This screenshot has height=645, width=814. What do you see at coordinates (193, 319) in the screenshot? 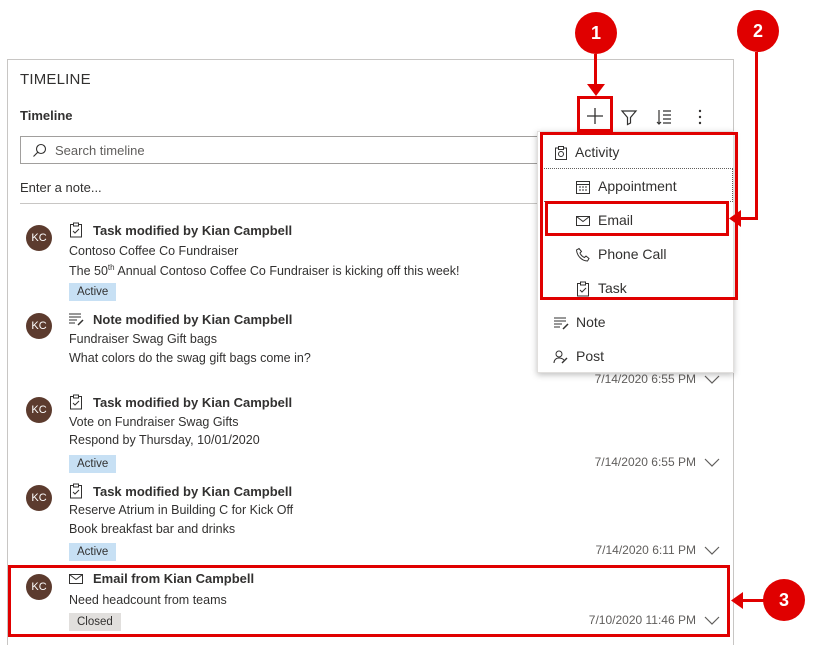
I see `item-title: Note modified by Kian Campbell` at bounding box center [193, 319].